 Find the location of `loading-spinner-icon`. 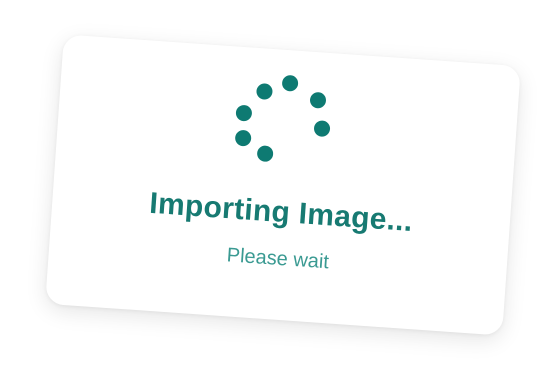

loading-spinner-icon is located at coordinates (286, 123).